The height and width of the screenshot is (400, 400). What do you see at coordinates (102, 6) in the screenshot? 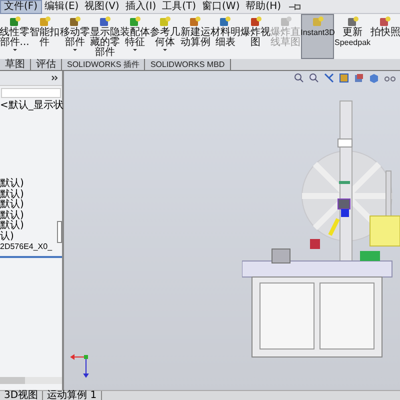
I see `menu-item: 视图(V)` at bounding box center [102, 6].